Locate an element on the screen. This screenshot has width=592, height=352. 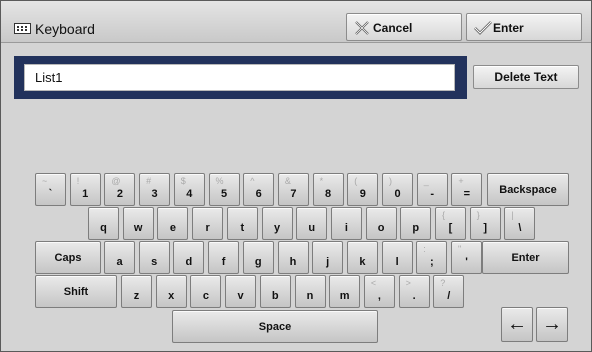
key-y: y is located at coordinates (277, 223).